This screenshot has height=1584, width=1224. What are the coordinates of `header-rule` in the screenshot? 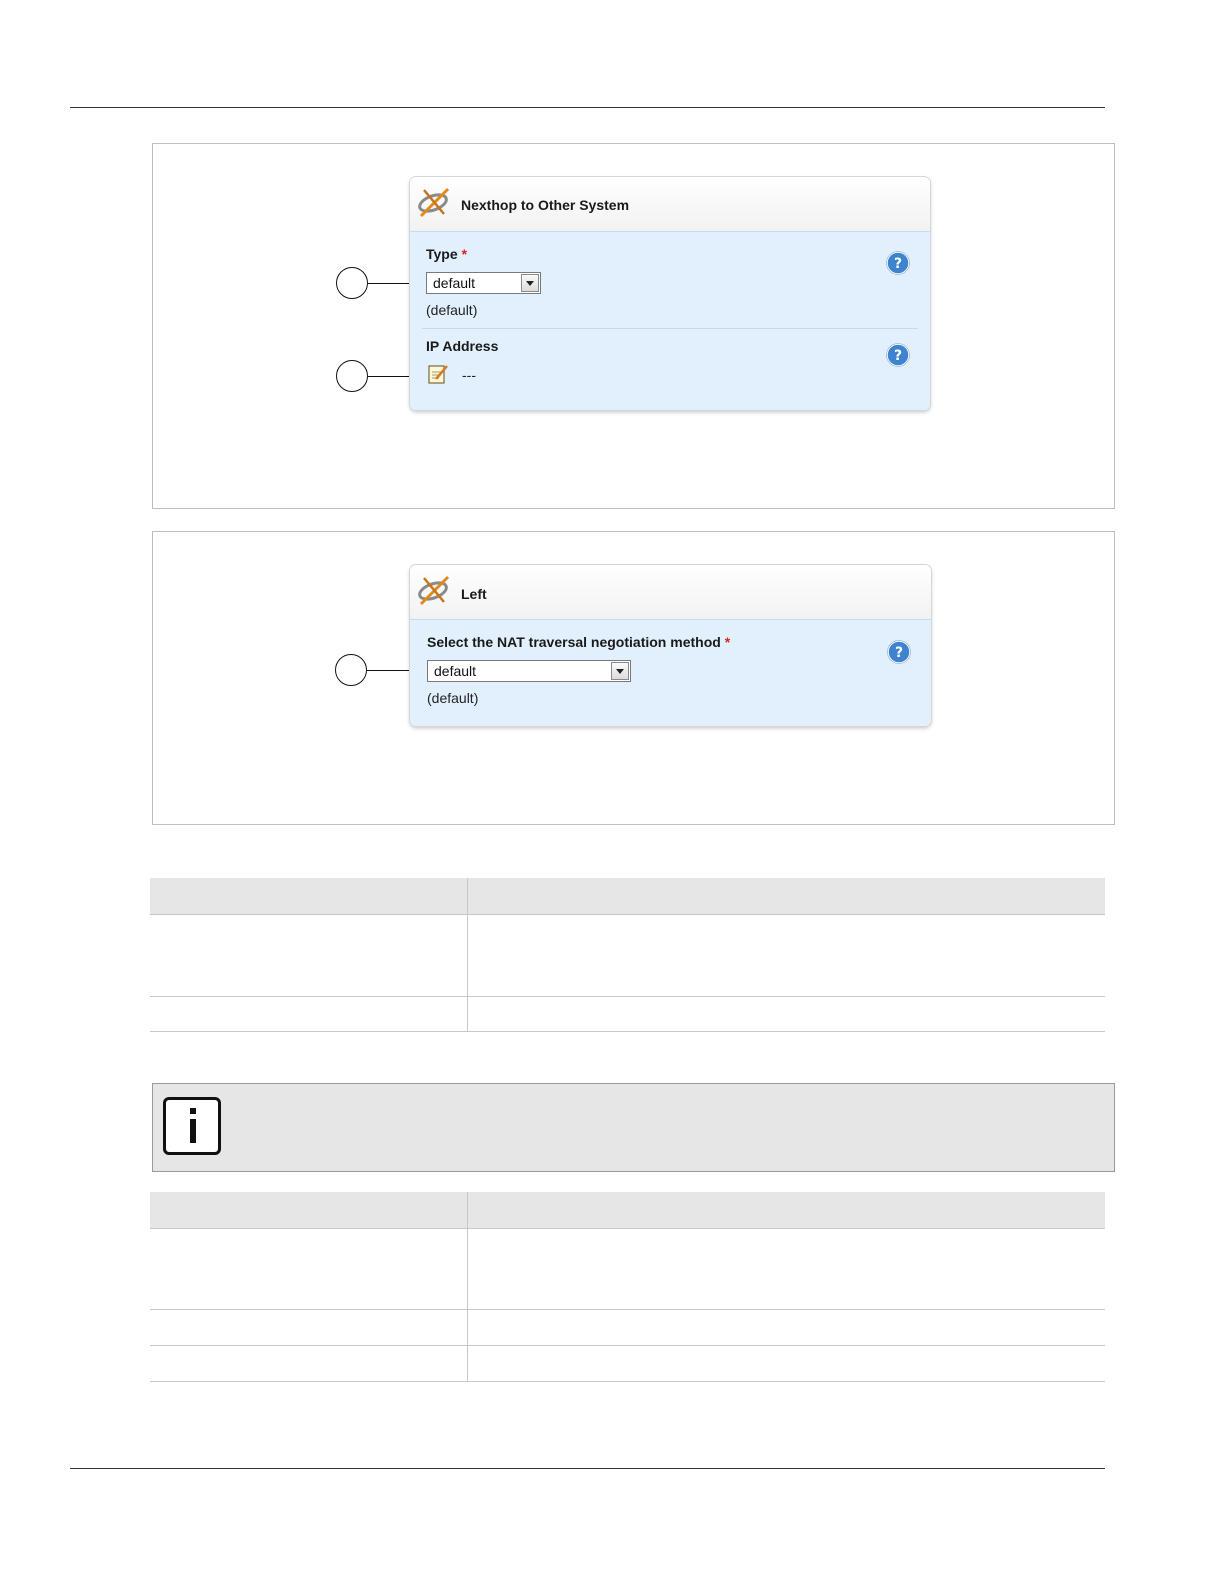 It's located at (587, 107).